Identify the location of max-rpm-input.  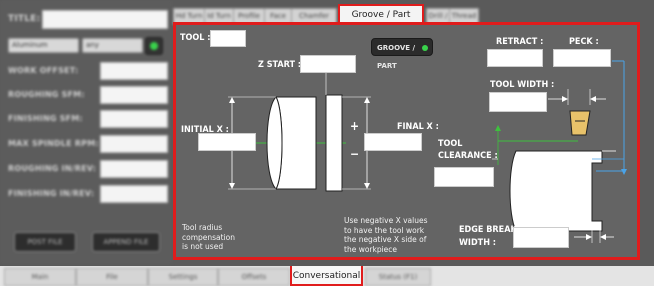
(134, 144).